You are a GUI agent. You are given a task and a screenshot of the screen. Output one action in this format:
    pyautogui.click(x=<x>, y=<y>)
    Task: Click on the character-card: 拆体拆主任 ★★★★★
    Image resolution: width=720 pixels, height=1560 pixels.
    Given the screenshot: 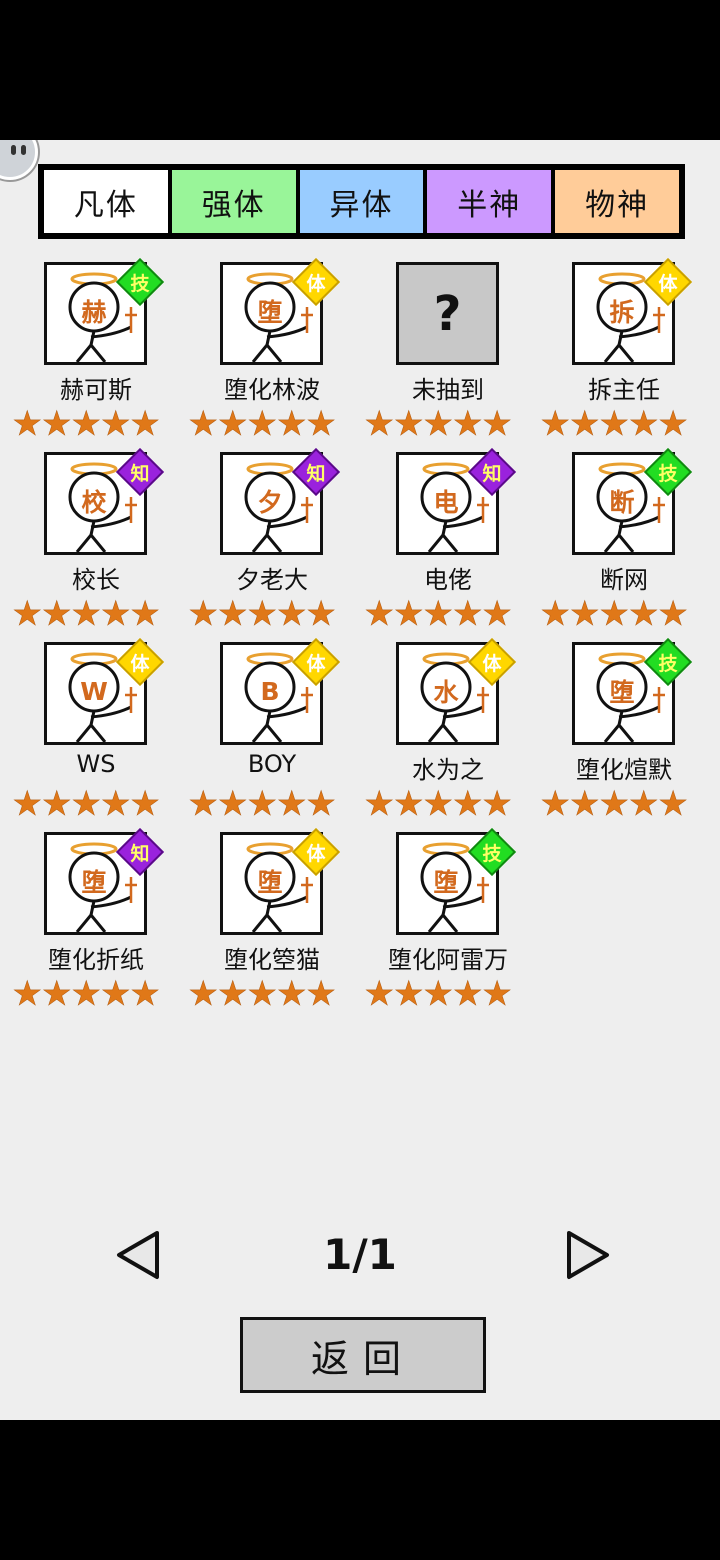 What is the action you would take?
    pyautogui.click(x=616, y=352)
    